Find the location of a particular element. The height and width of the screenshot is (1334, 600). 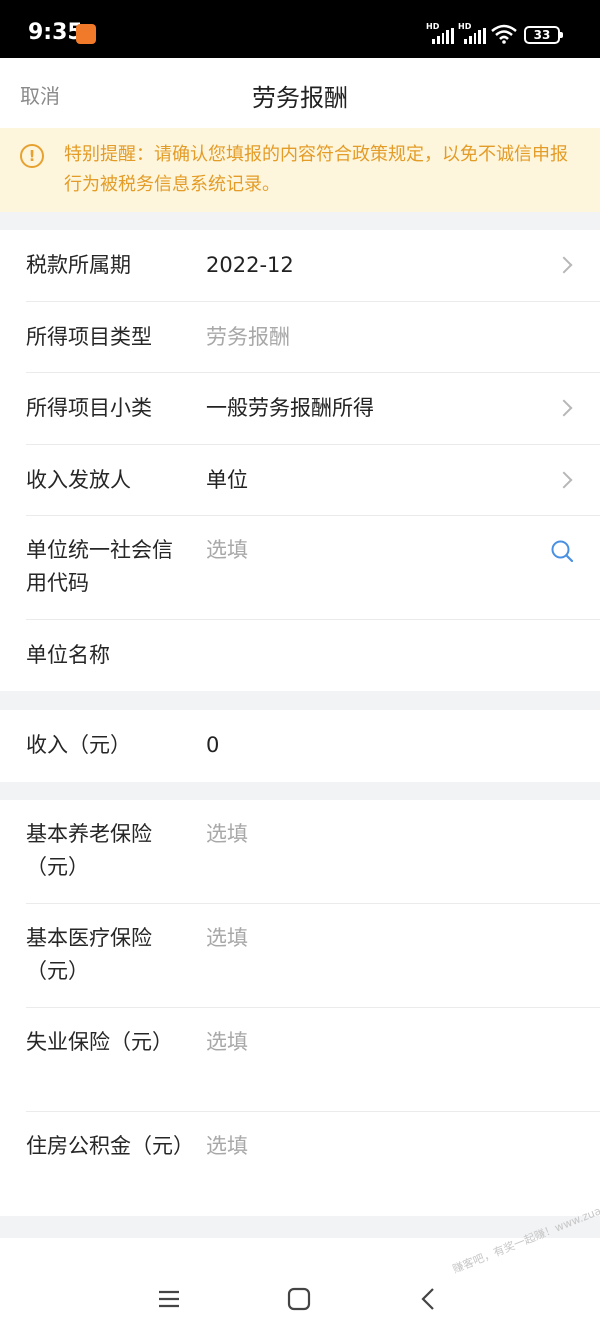

nav-bar: 取消 劳务报酬 is located at coordinates (300, 93).